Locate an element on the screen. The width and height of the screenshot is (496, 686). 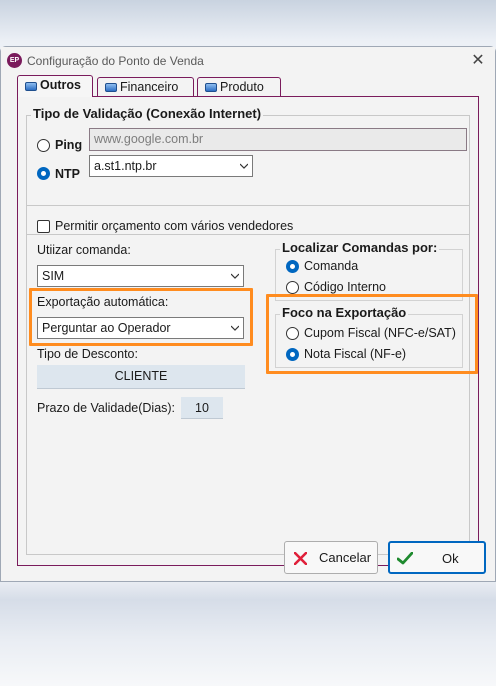
ntp-server-select: a.st1.ntp.br is located at coordinates (171, 166).